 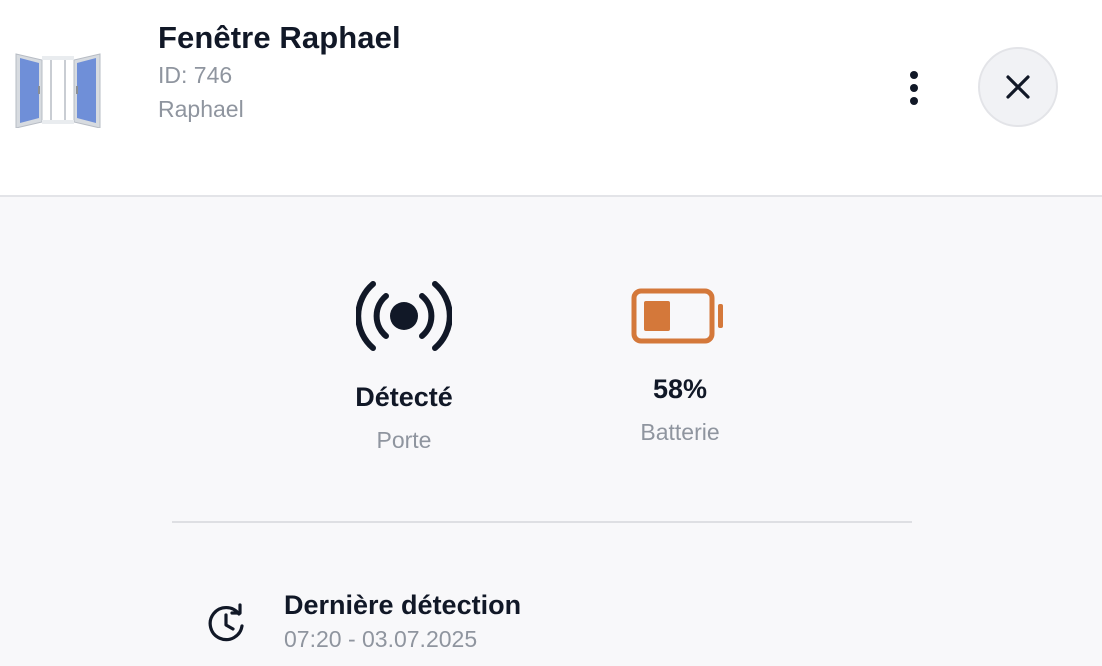 What do you see at coordinates (195, 75) in the screenshot?
I see `device-id: ID: 746` at bounding box center [195, 75].